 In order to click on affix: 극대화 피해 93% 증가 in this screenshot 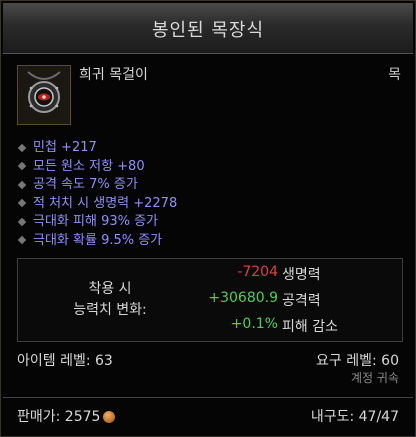, I will do `click(97, 219)`.